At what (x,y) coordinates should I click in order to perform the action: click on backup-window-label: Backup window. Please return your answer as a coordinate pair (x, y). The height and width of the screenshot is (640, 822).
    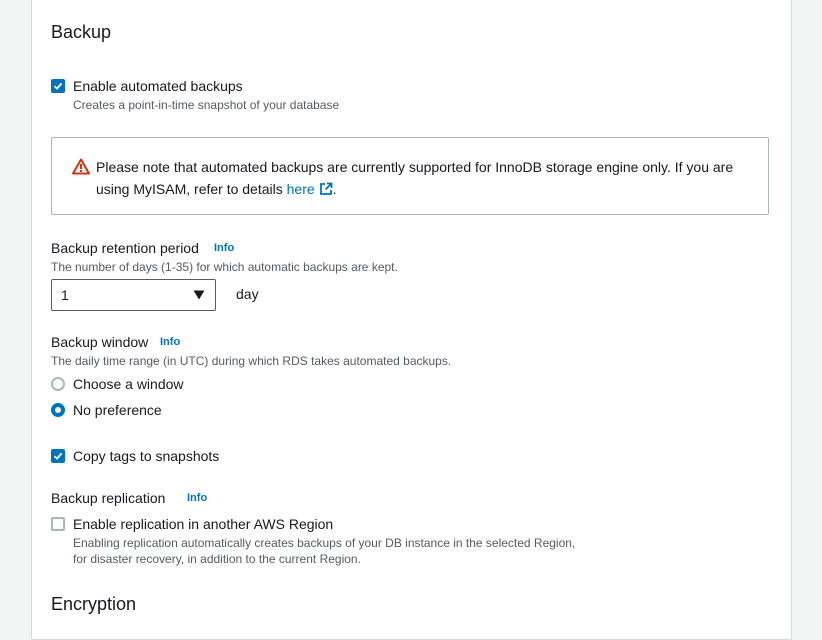
    Looking at the image, I should click on (100, 342).